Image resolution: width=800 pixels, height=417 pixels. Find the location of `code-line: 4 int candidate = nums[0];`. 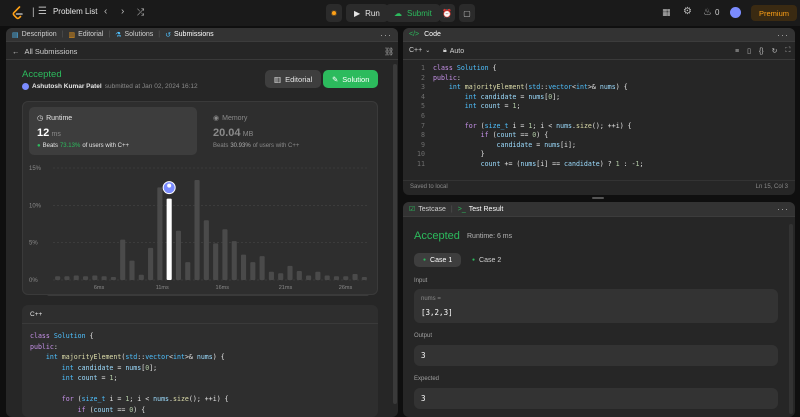

code-line: 4 int candidate = nums[0]; is located at coordinates (523, 98).